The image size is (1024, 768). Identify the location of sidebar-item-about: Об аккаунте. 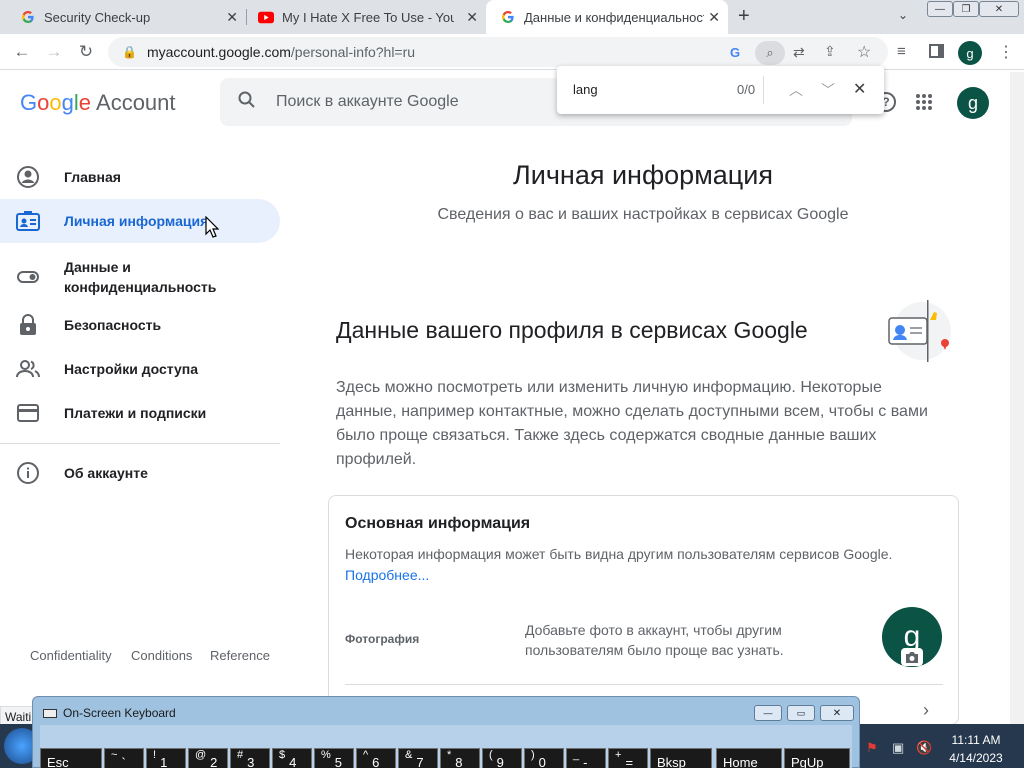
(140, 473).